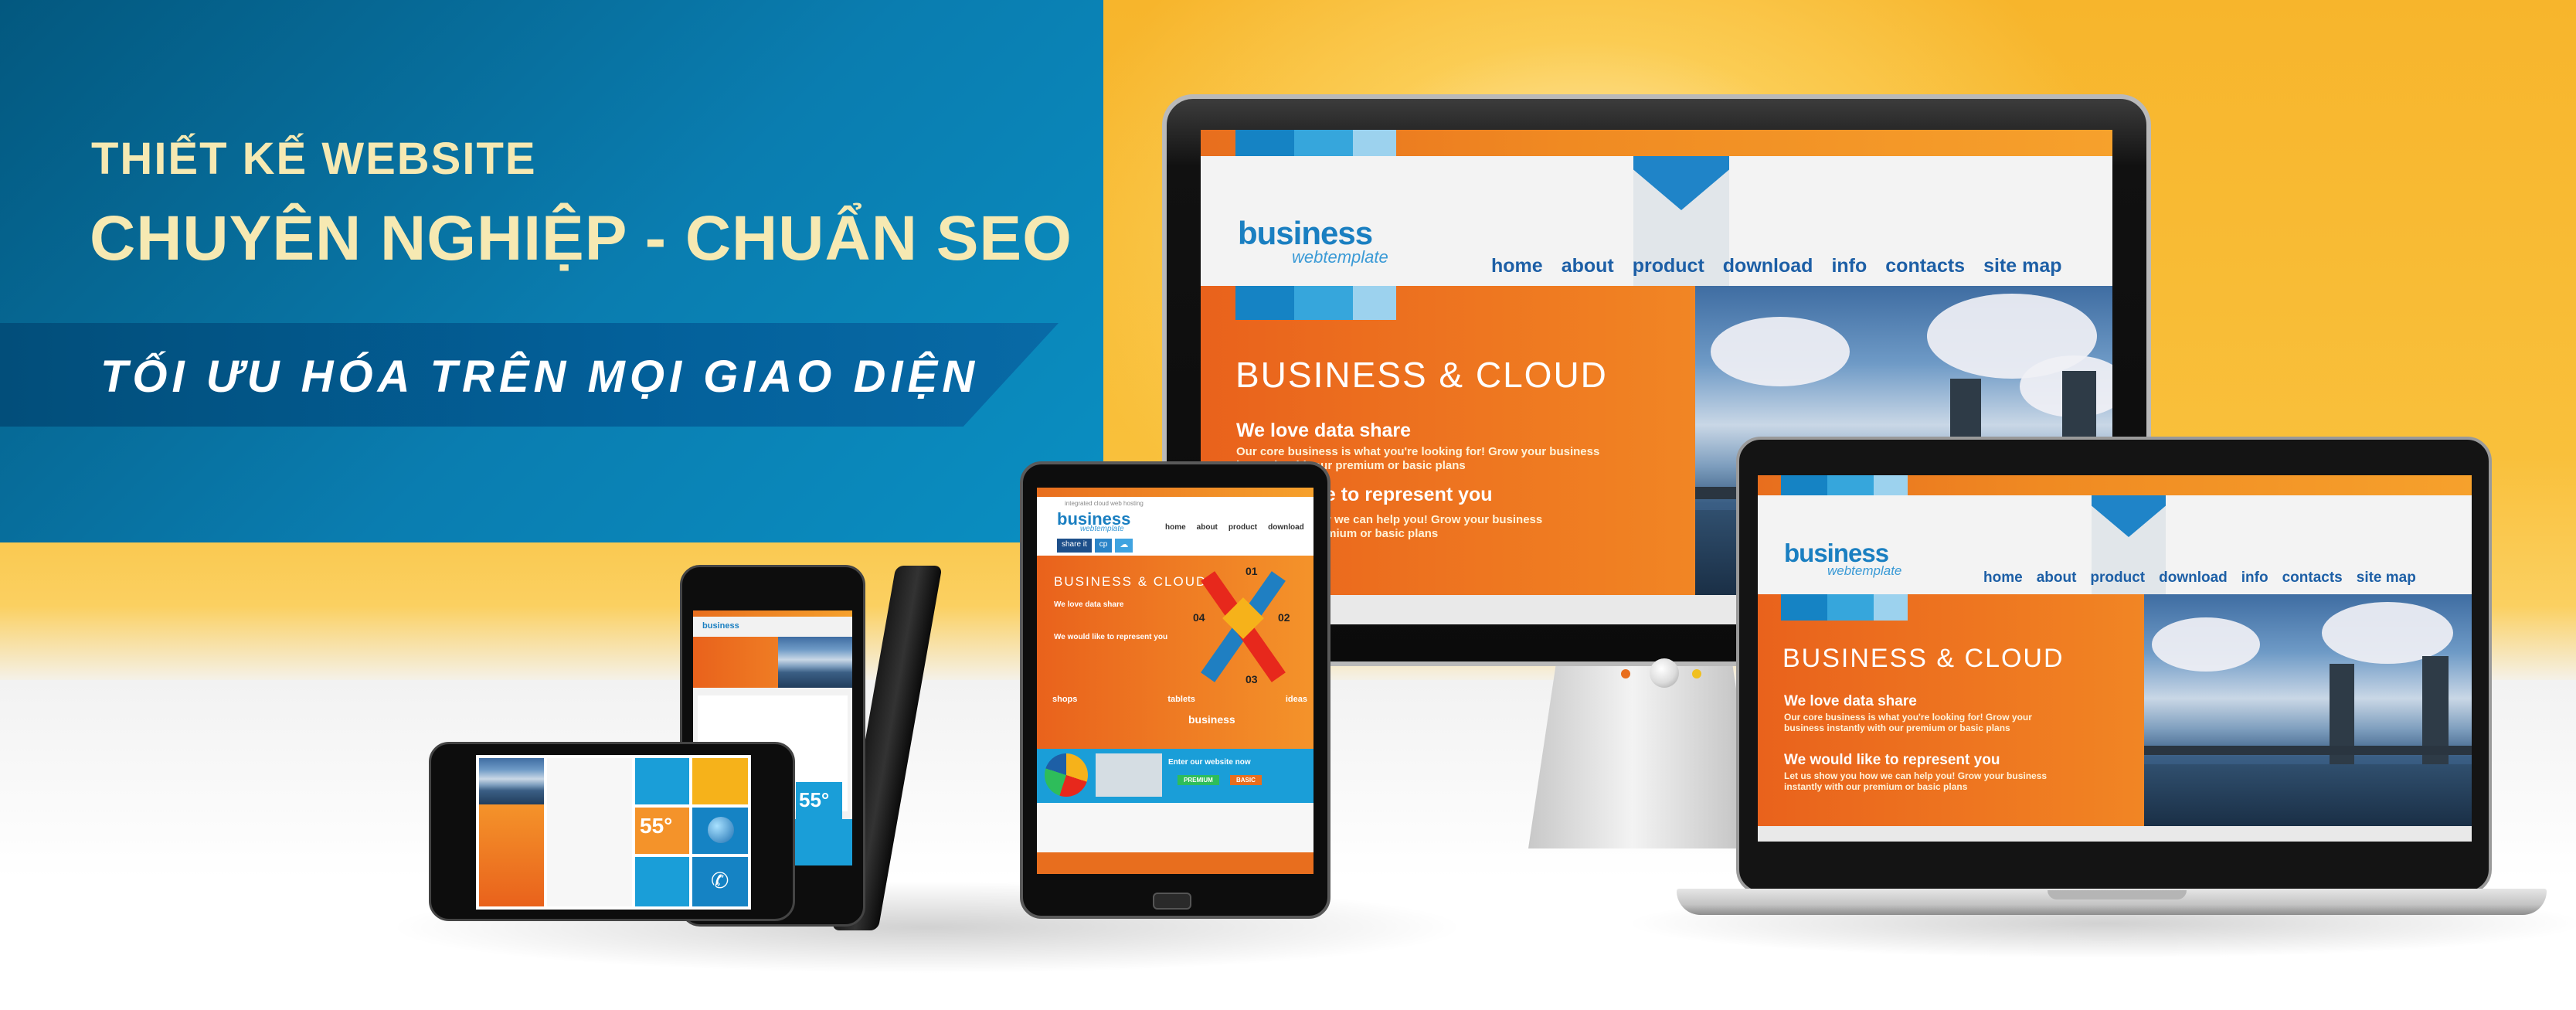  I want to click on tablet-s1: We love data share, so click(1089, 605).